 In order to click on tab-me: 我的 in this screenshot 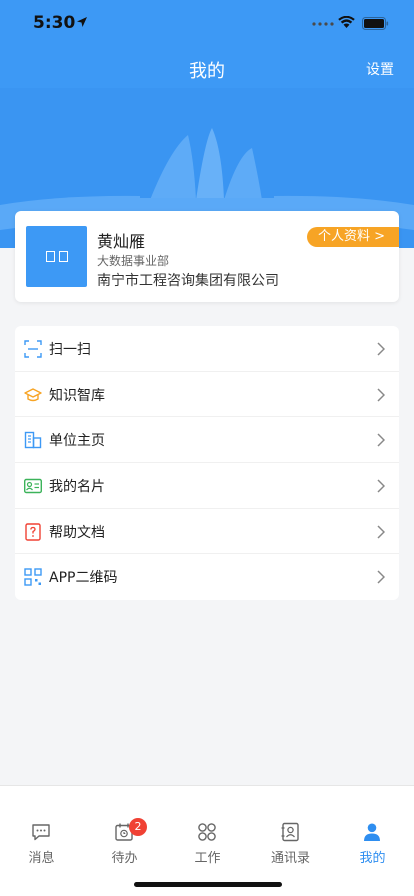, I will do `click(372, 826)`.